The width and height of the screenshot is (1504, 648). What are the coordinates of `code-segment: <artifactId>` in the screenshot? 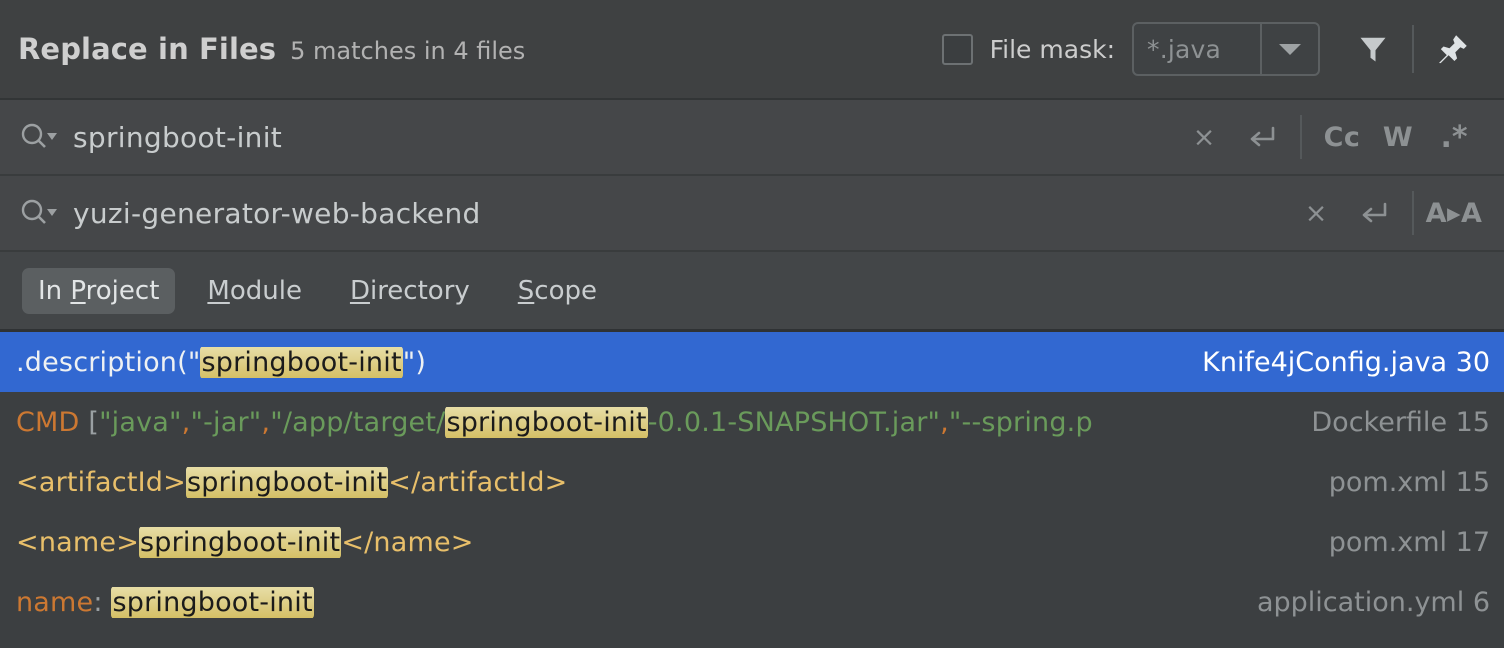 It's located at (101, 482).